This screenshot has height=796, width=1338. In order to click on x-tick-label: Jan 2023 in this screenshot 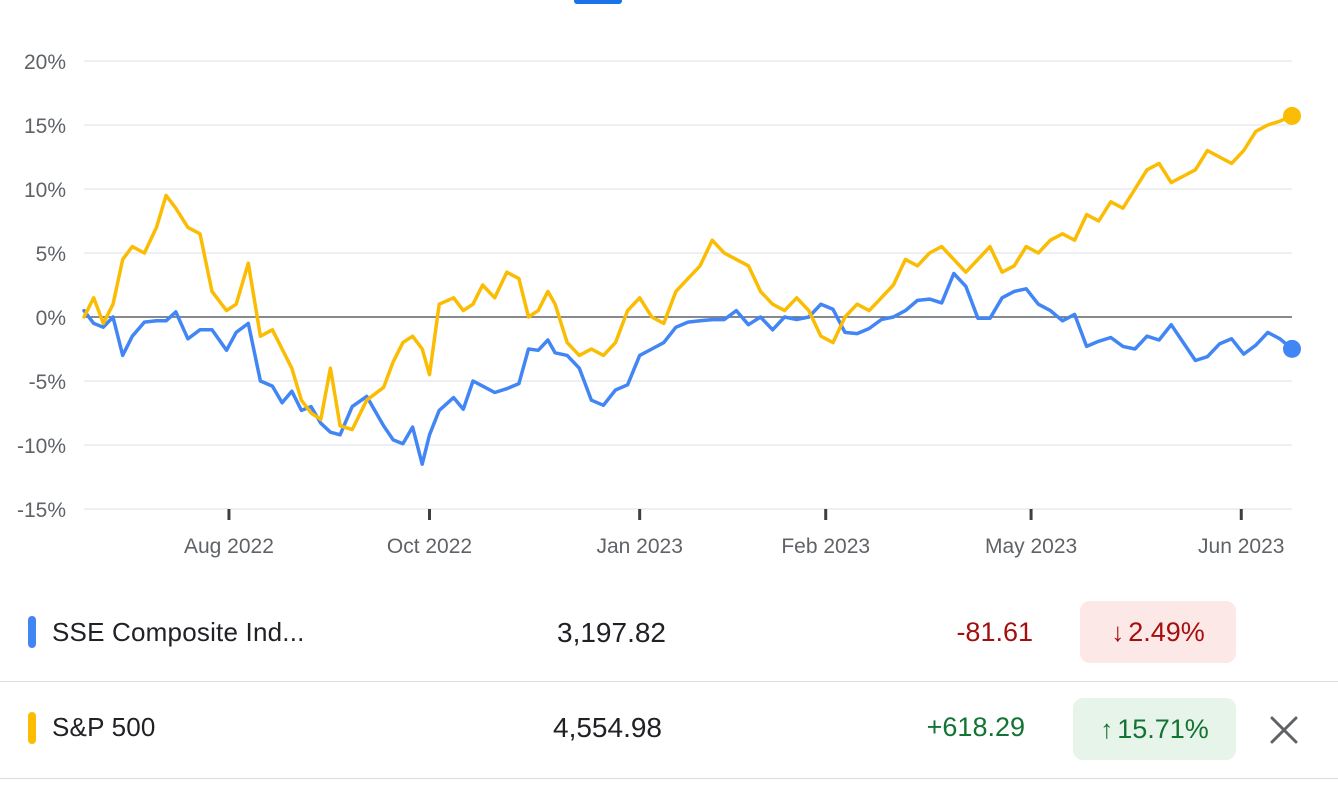, I will do `click(639, 546)`.